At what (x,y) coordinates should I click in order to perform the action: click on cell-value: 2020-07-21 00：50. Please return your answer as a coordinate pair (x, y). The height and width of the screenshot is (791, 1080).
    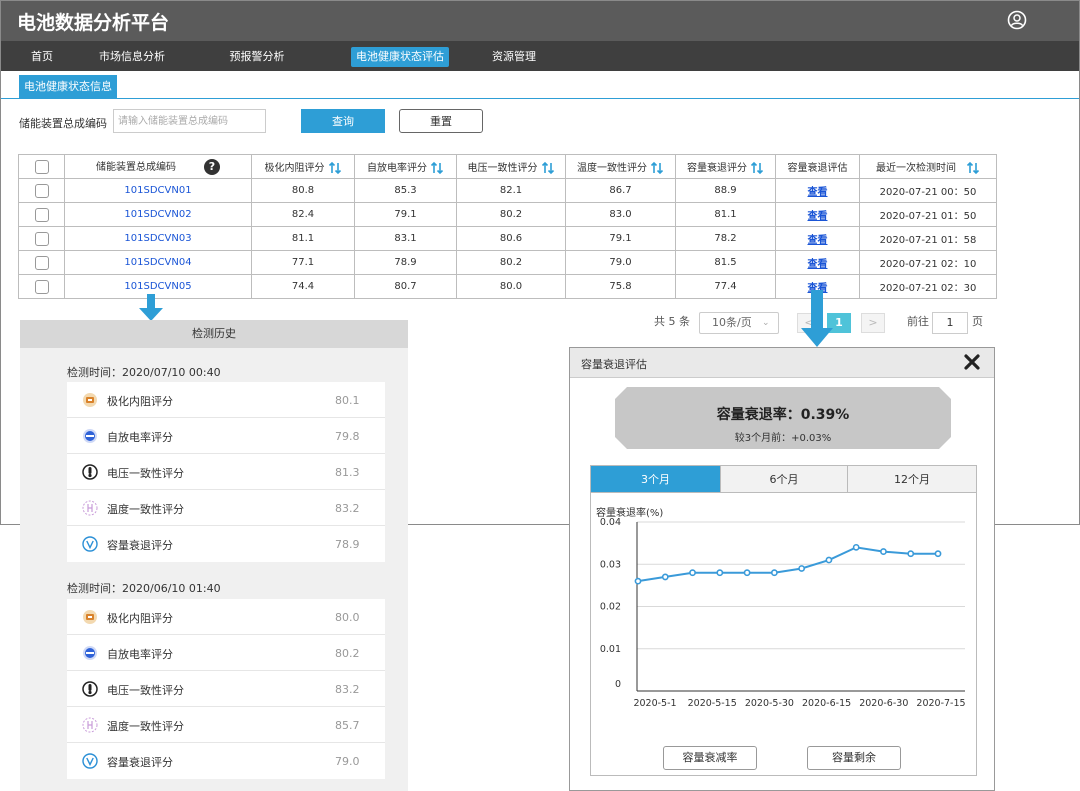
    Looking at the image, I should click on (928, 192).